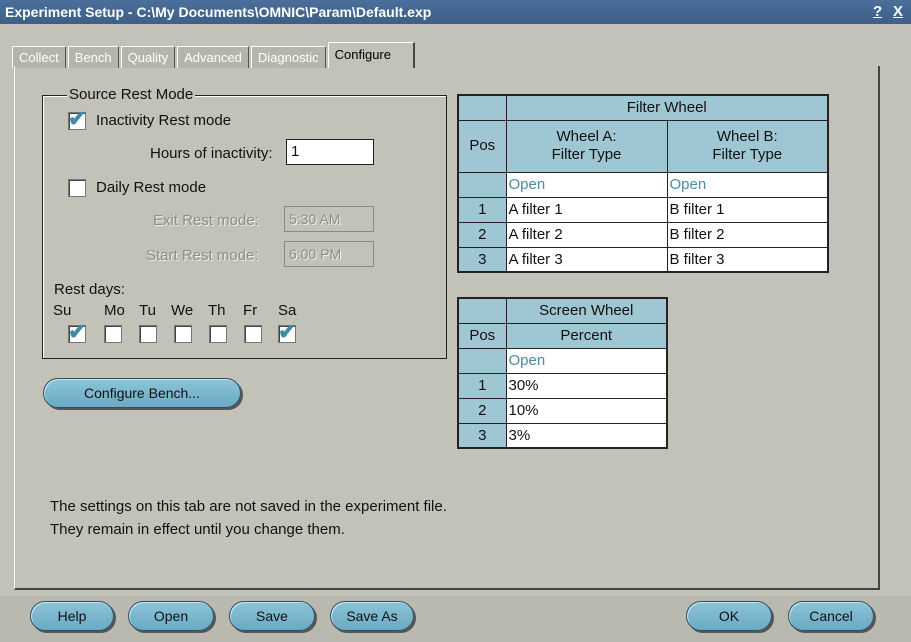  What do you see at coordinates (586, 435) in the screenshot?
I see `table-cell: 3%` at bounding box center [586, 435].